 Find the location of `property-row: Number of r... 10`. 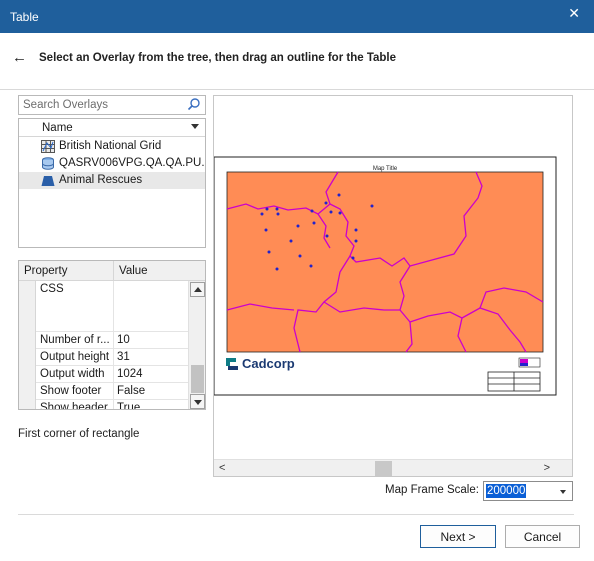

property-row: Number of r... 10 is located at coordinates (112, 340).